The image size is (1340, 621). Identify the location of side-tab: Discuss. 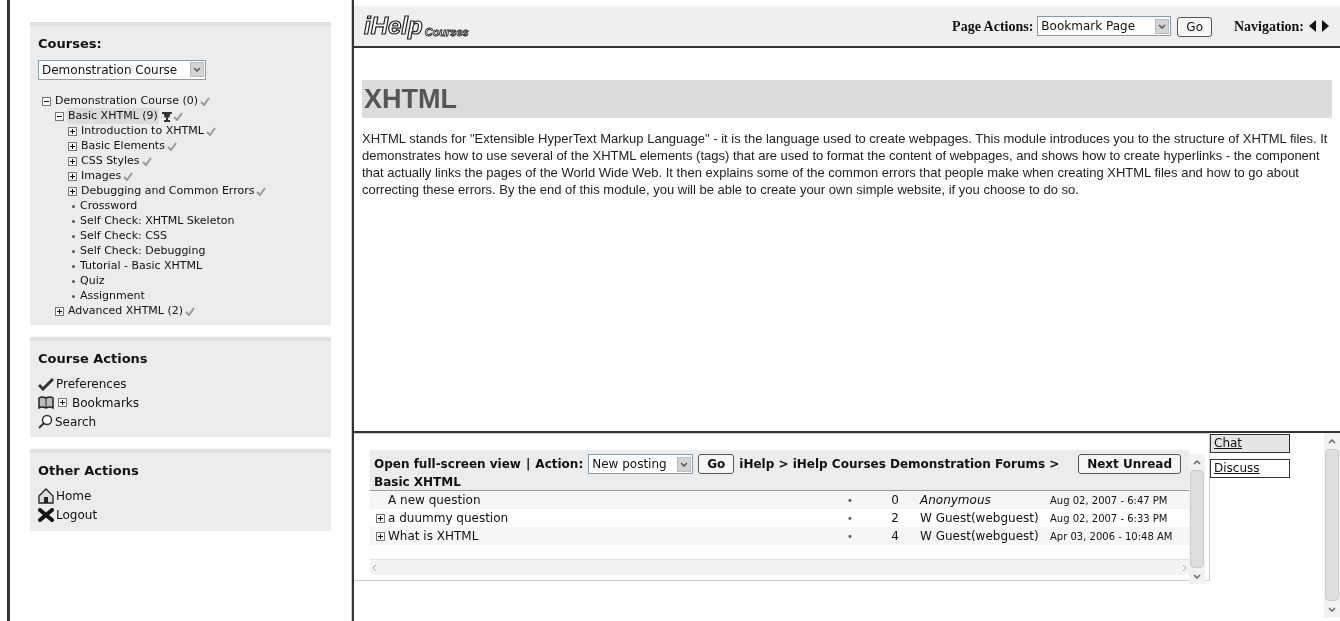
(1250, 468).